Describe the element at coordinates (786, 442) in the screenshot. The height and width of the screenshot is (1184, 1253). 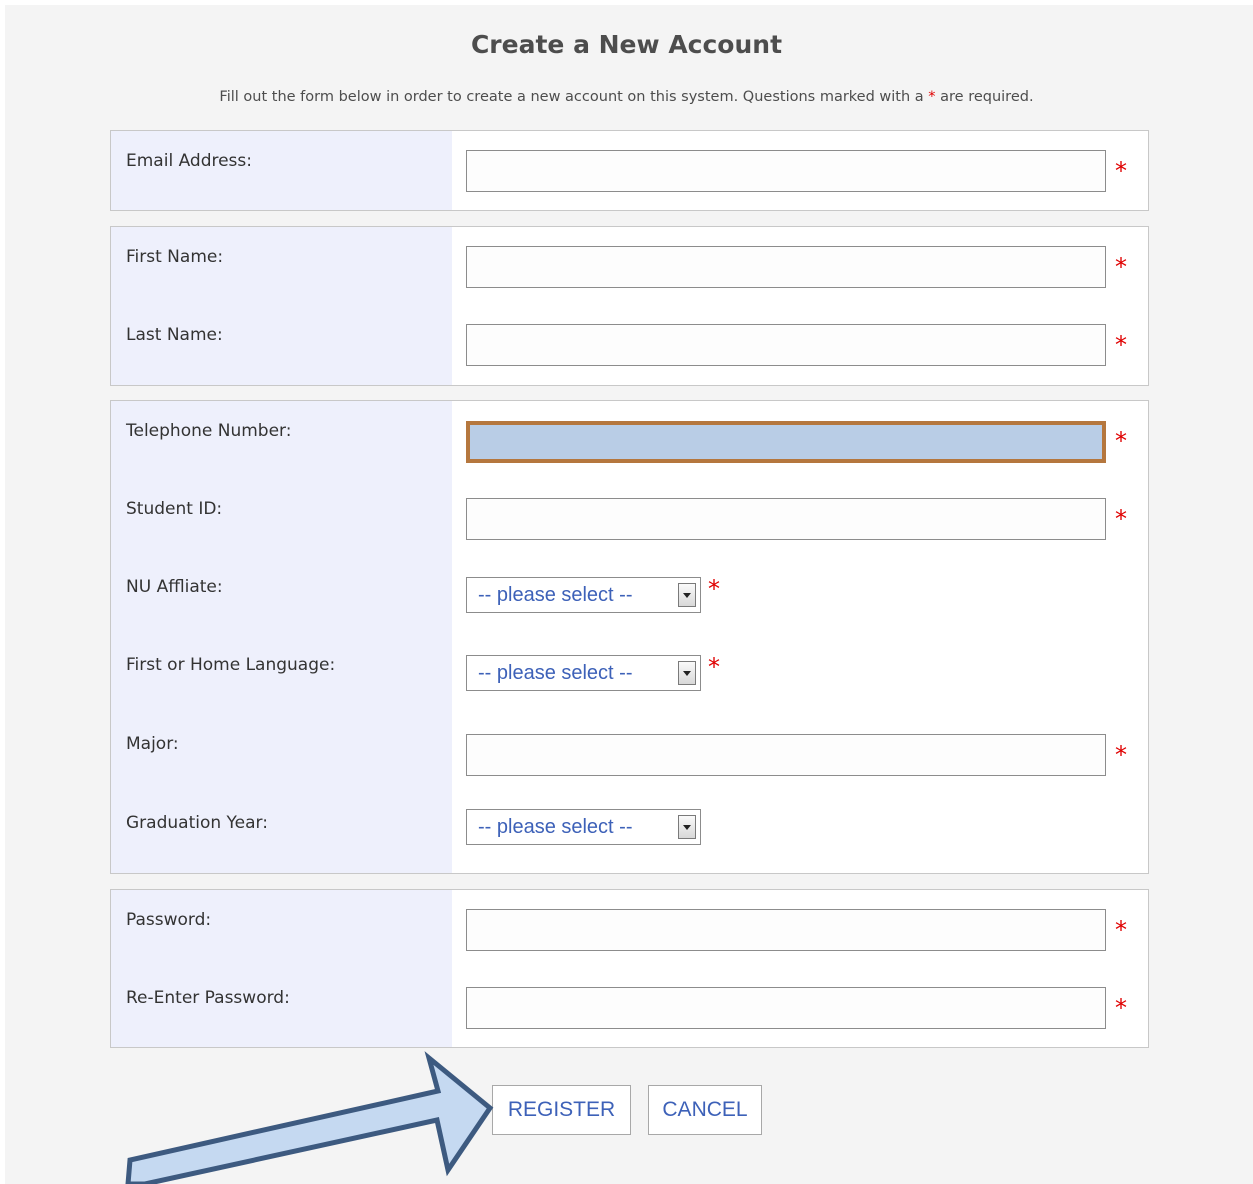
I see `telephone-field` at that location.